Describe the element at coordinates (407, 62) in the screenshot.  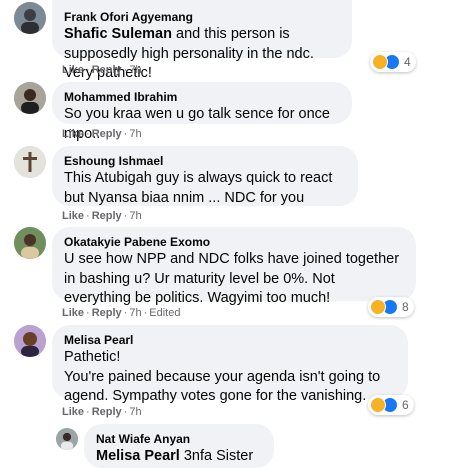
I see `reaction-count: 4` at that location.